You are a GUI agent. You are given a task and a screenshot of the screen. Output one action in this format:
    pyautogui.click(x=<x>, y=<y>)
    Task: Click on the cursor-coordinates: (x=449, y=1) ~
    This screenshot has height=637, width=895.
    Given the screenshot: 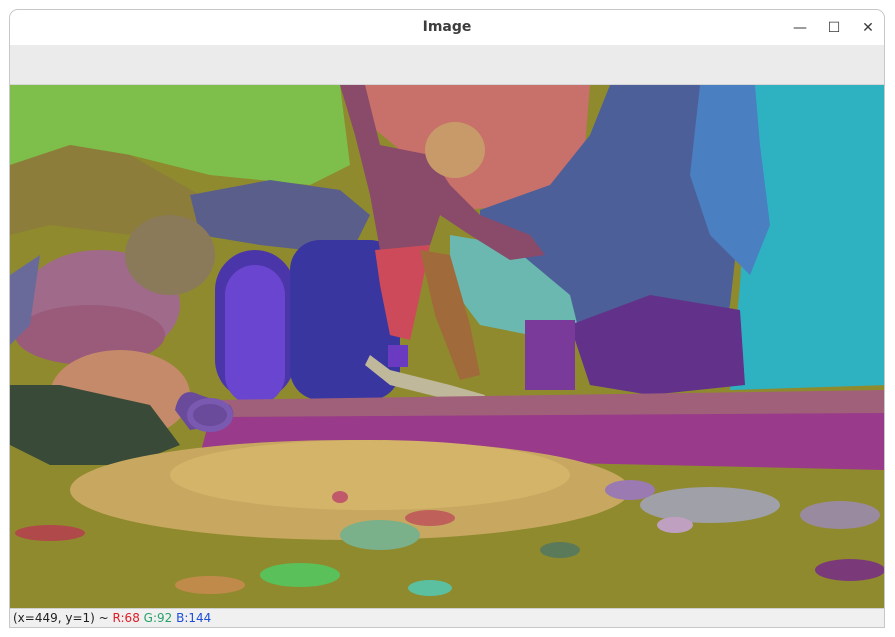 What is the action you would take?
    pyautogui.click(x=61, y=618)
    